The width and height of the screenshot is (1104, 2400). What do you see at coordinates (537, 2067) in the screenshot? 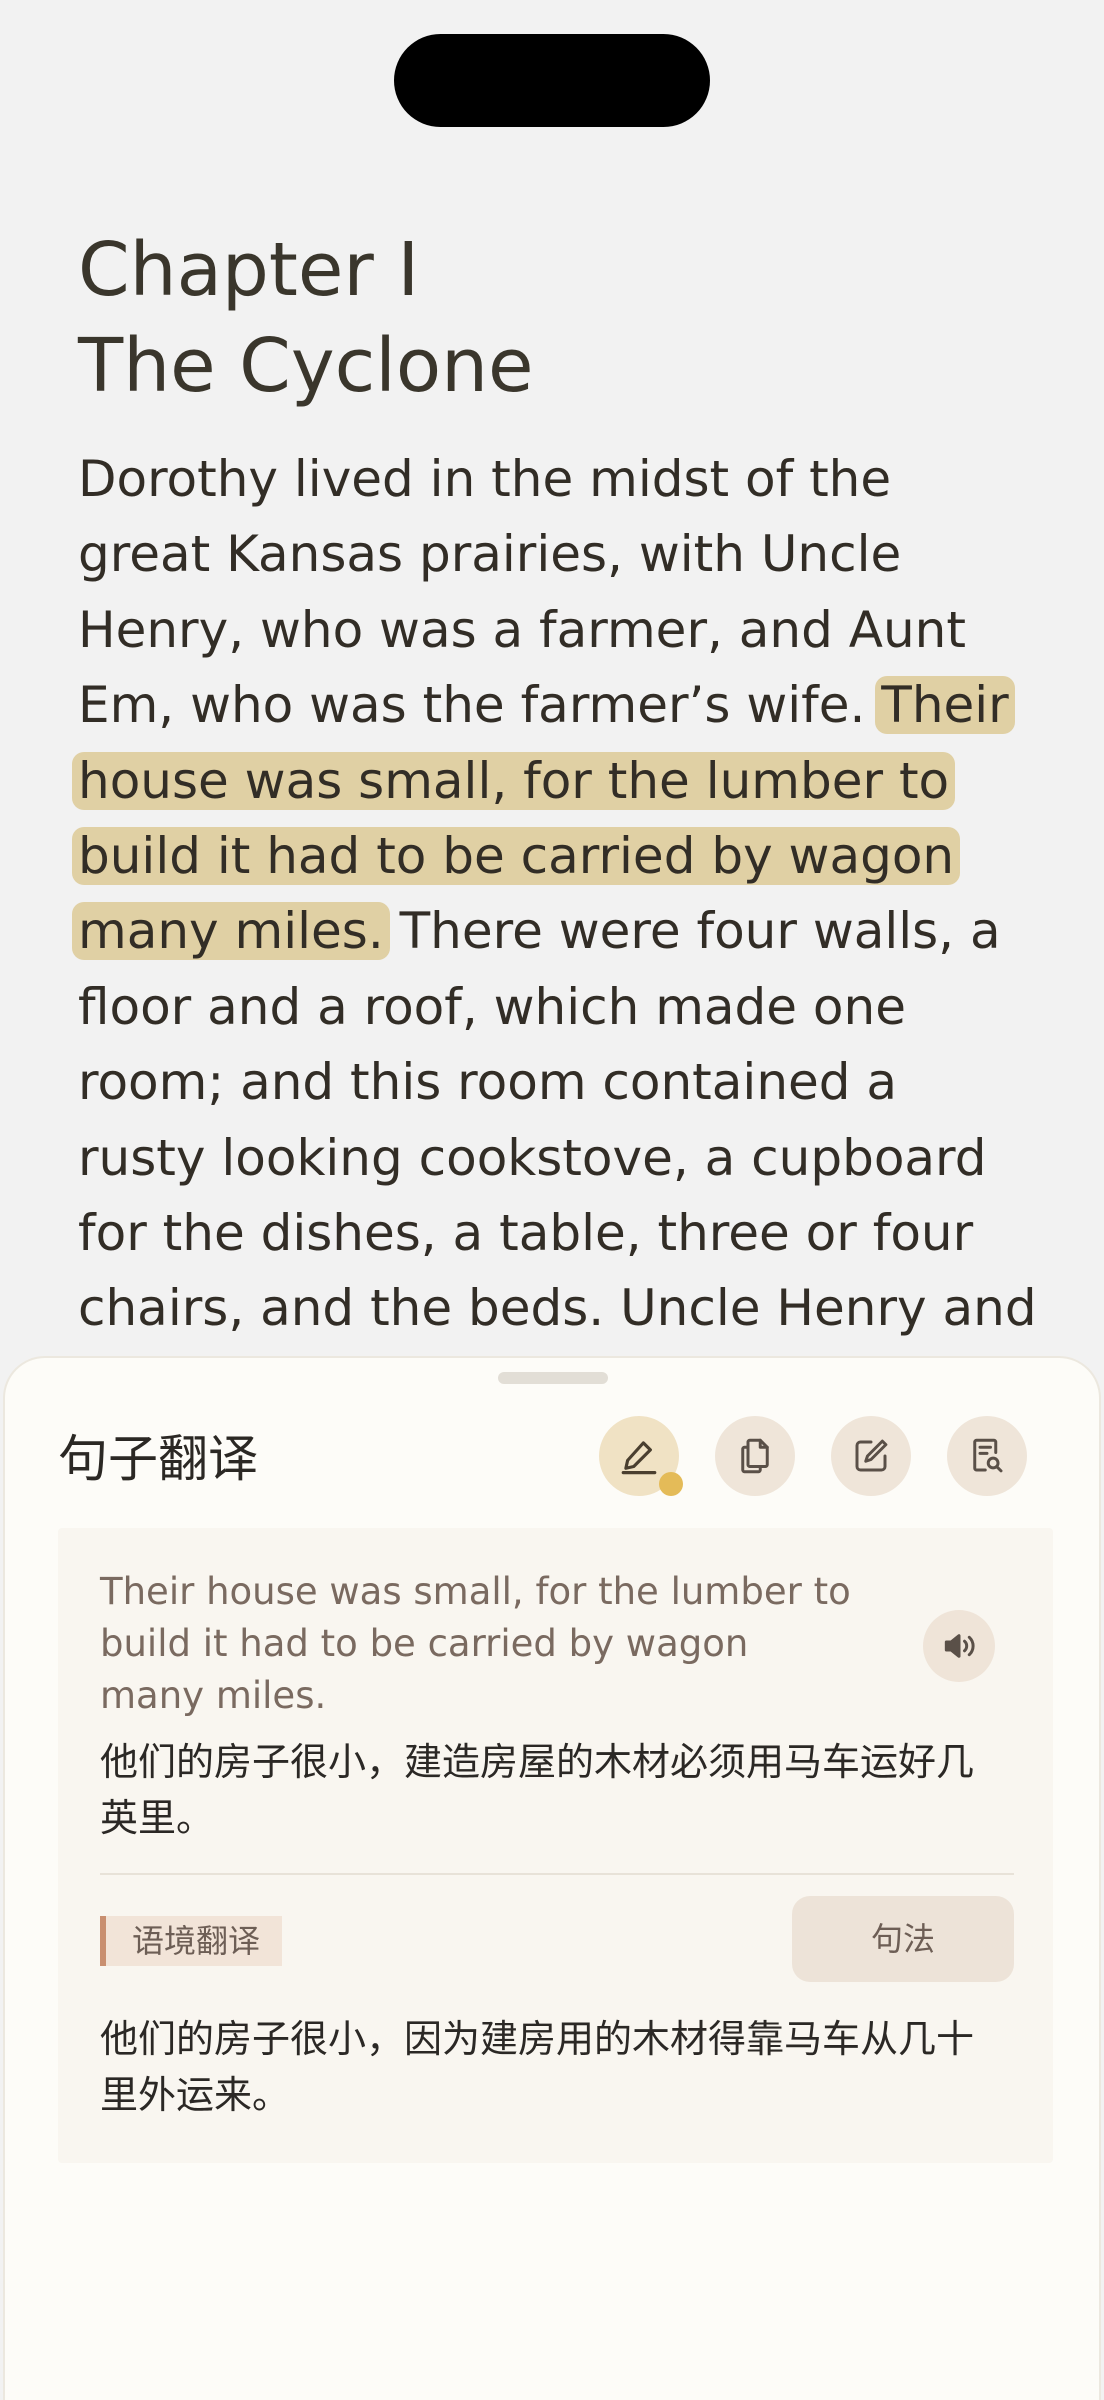
I see `context-translation: 他们的房子很小，因为建房用的木材得靠马车从几十里外运来。` at bounding box center [537, 2067].